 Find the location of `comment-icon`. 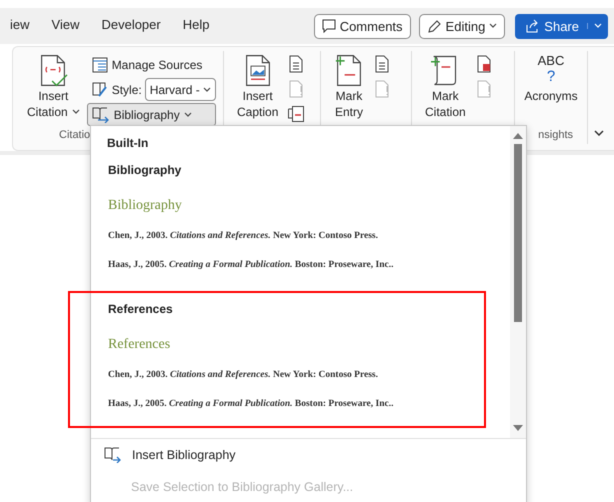

comment-icon is located at coordinates (329, 26).